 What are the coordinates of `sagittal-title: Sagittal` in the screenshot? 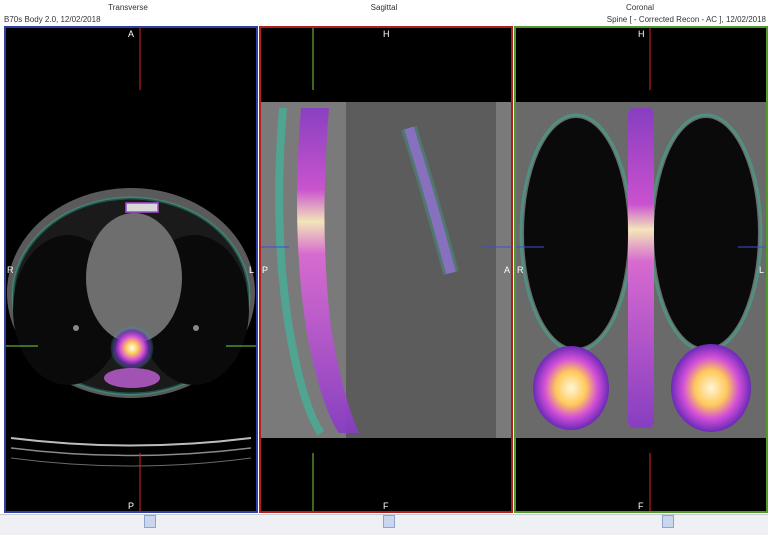 It's located at (384, 7).